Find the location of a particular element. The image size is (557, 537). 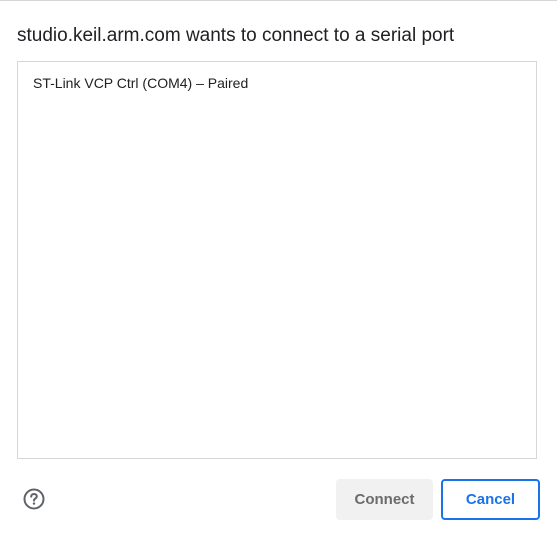

connect-button: Connect is located at coordinates (384, 499).